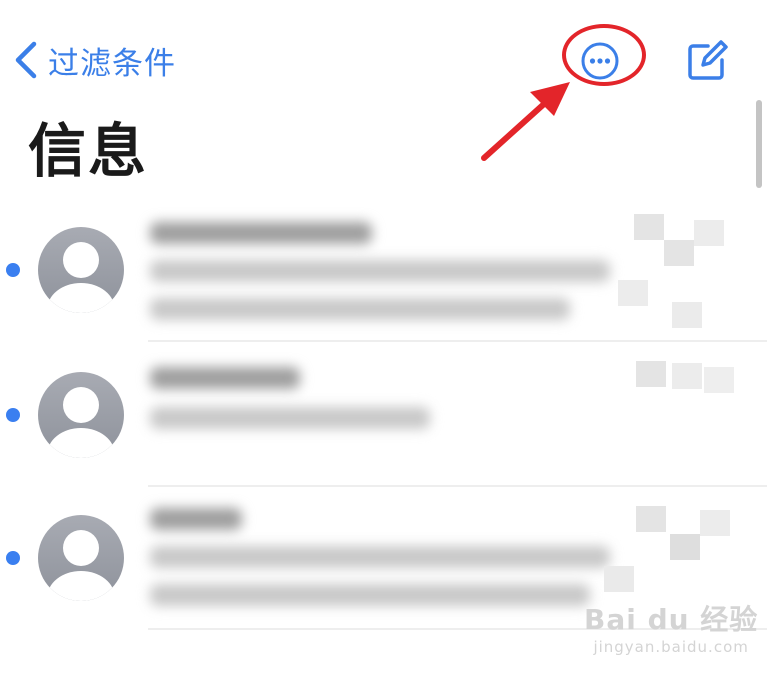 This screenshot has height=684, width=767. I want to click on watermark: Bai du 经验 jingyan.baidu.com, so click(671, 627).